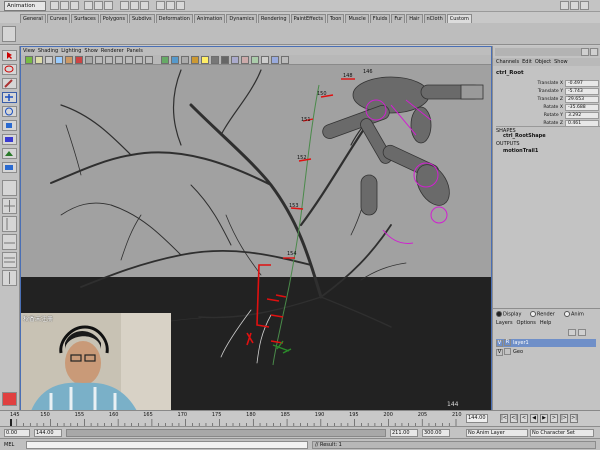 The image size is (600, 450). I want to click on show-manipulator-icon, so click(9, 167).